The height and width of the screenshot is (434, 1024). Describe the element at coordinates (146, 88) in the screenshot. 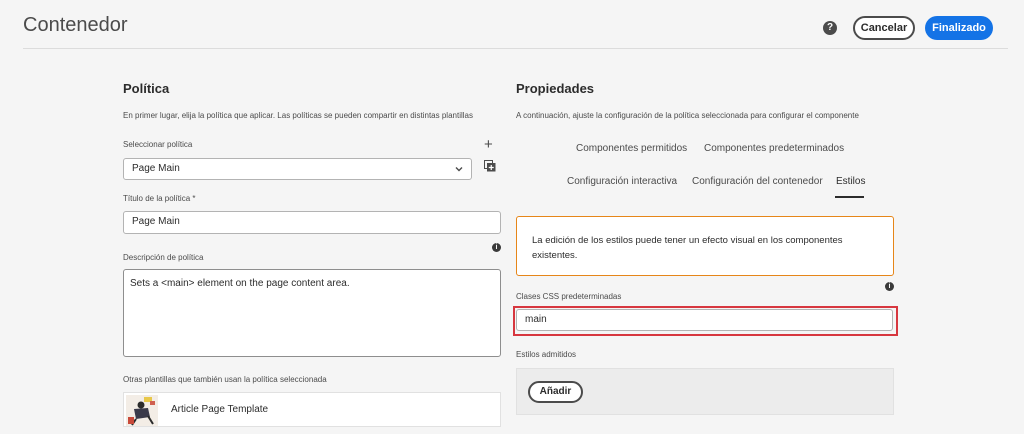

I see `policy-section-title: Política` at that location.